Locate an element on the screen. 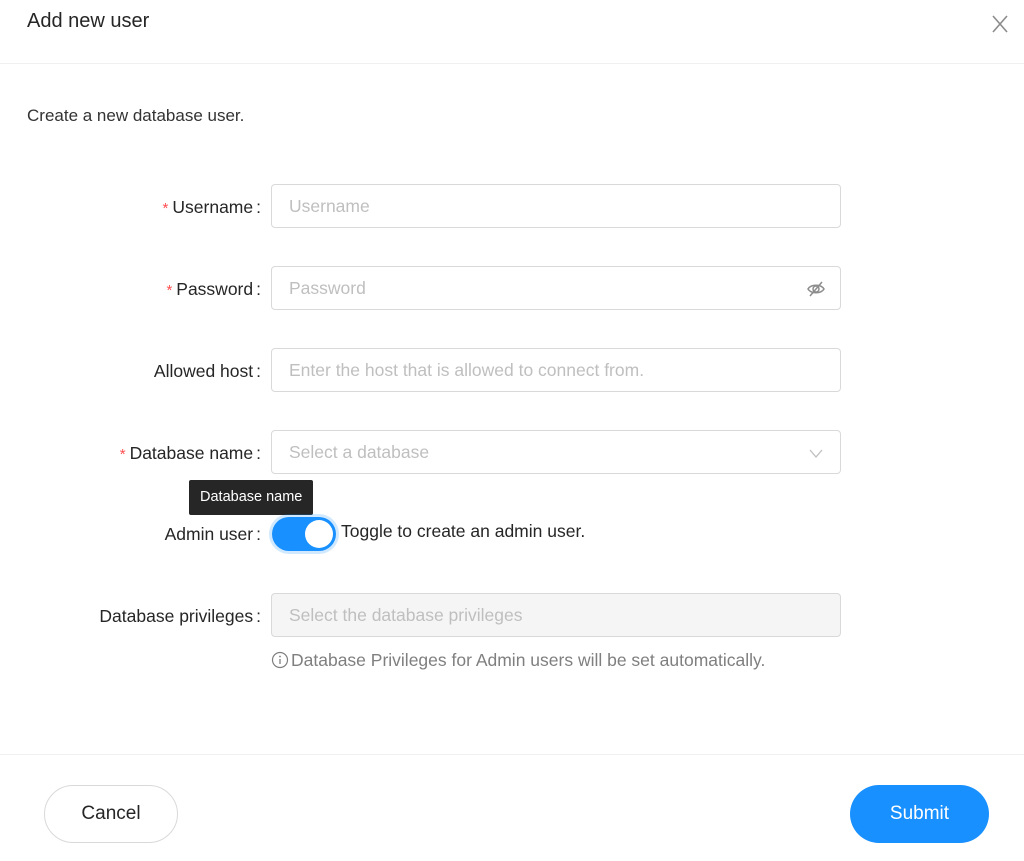 The height and width of the screenshot is (861, 1024). select-arrow is located at coordinates (816, 453).